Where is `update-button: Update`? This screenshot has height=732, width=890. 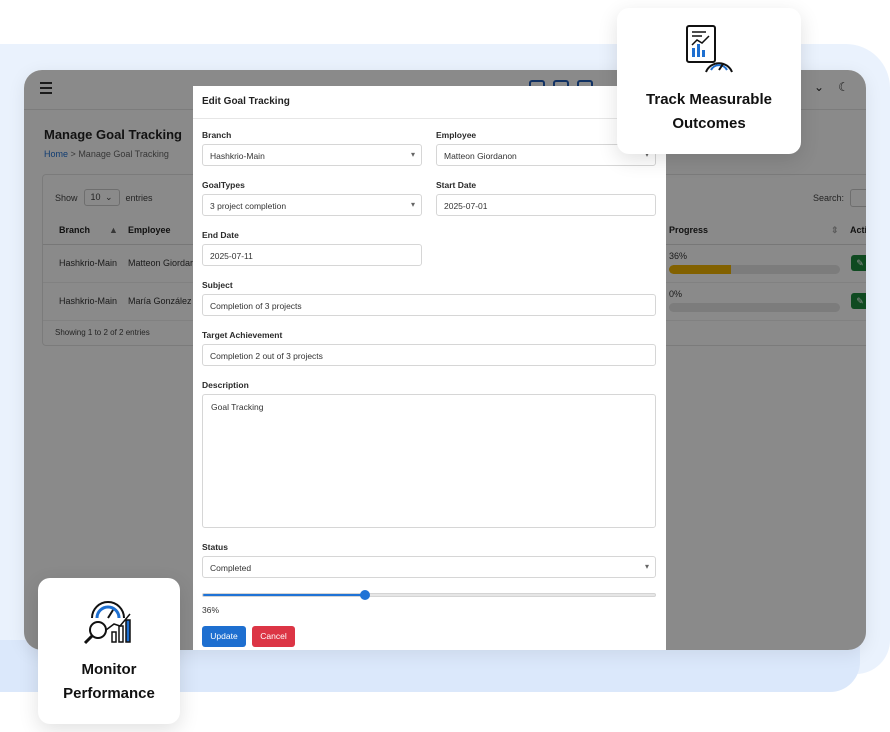
update-button: Update is located at coordinates (224, 636).